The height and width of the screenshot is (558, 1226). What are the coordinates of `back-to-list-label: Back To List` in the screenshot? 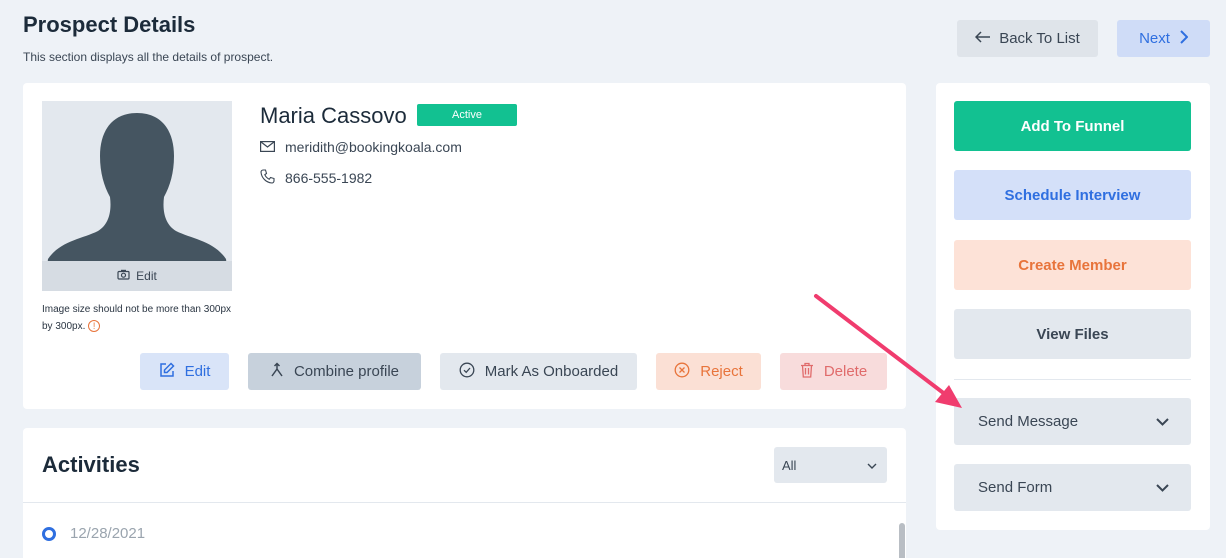 It's located at (1039, 38).